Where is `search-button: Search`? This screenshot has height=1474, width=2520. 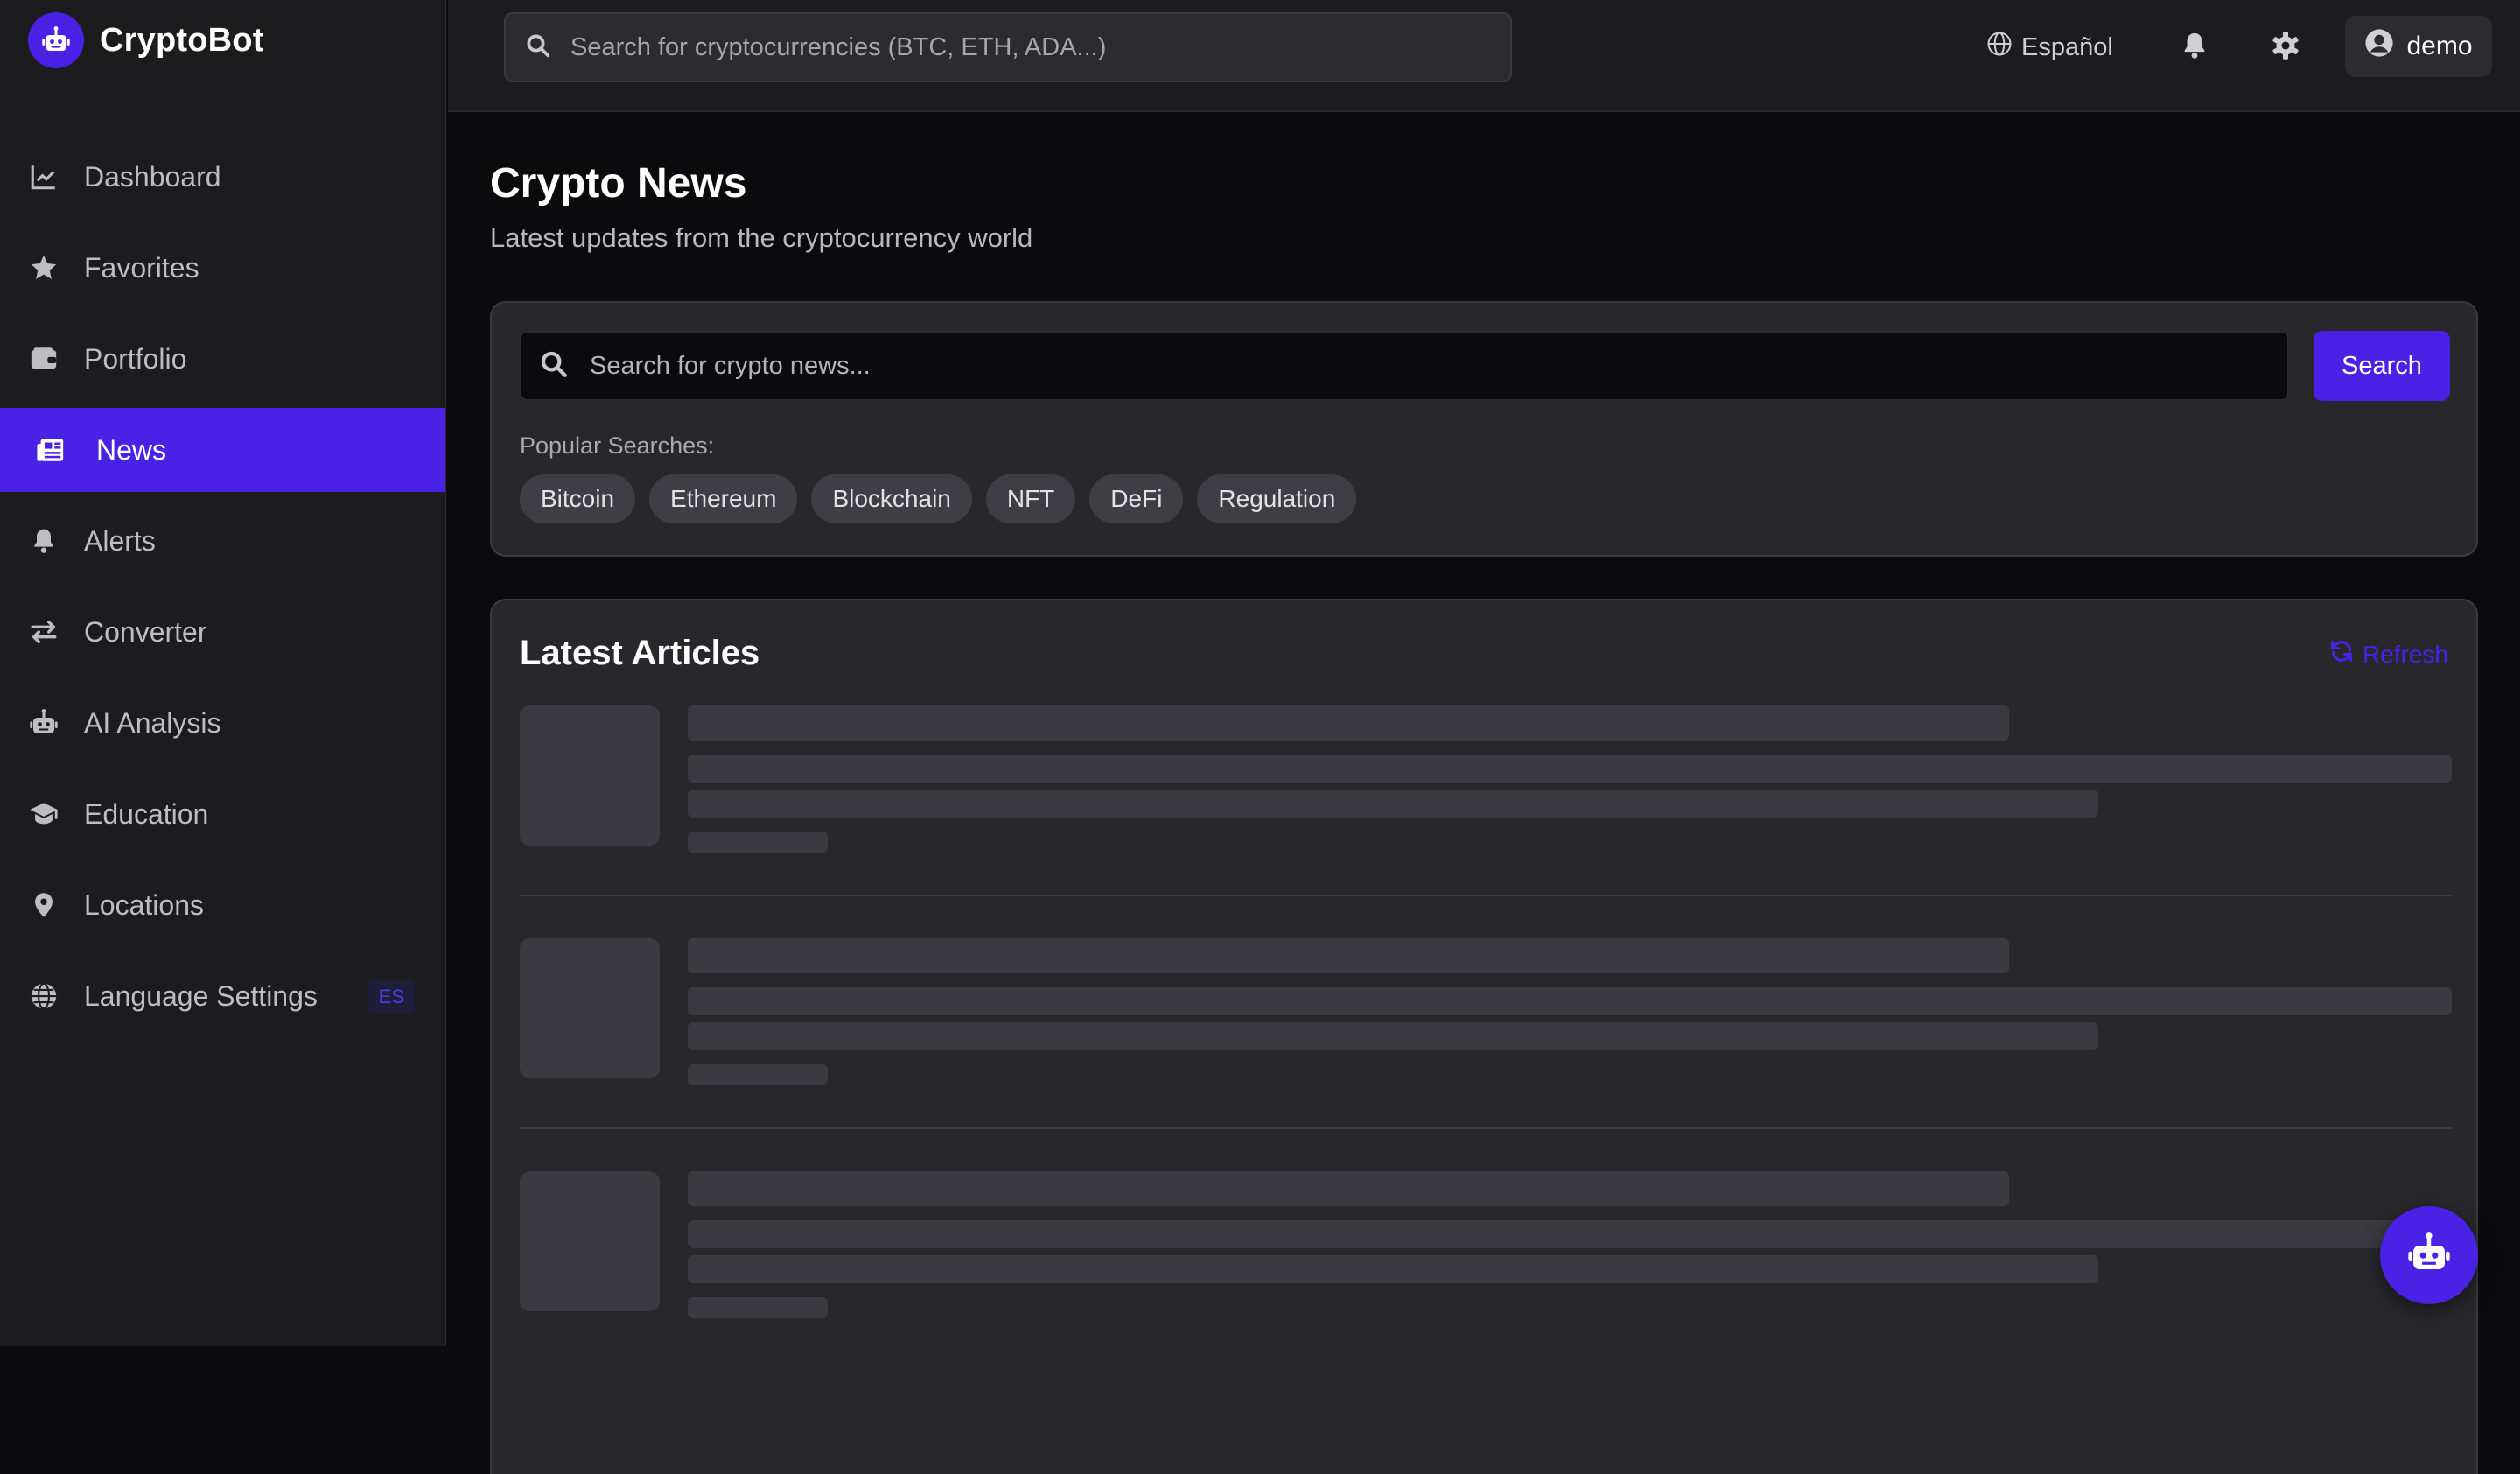 search-button: Search is located at coordinates (2382, 366).